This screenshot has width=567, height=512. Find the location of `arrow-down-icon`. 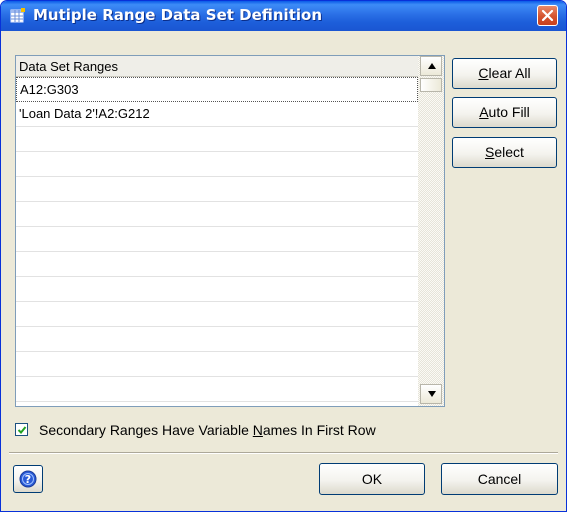

arrow-down-icon is located at coordinates (432, 394).